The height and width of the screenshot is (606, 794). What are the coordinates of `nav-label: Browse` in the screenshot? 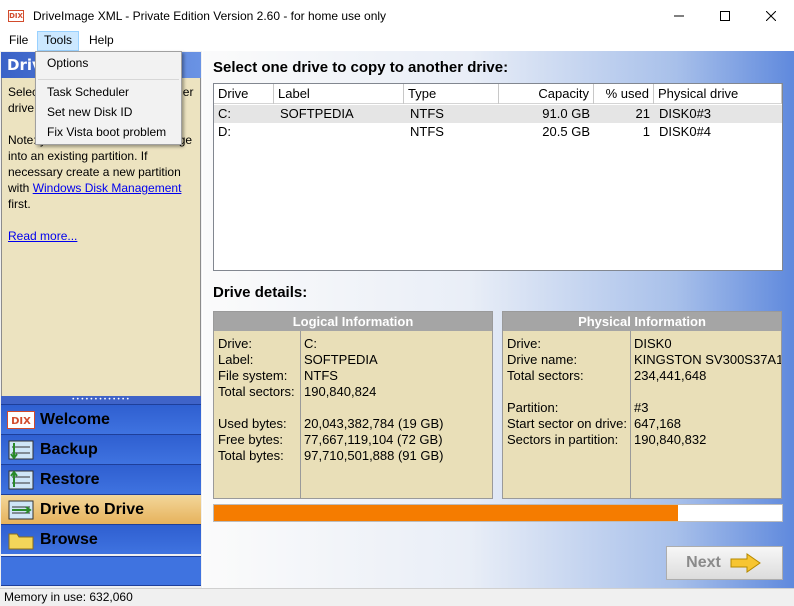 It's located at (69, 539).